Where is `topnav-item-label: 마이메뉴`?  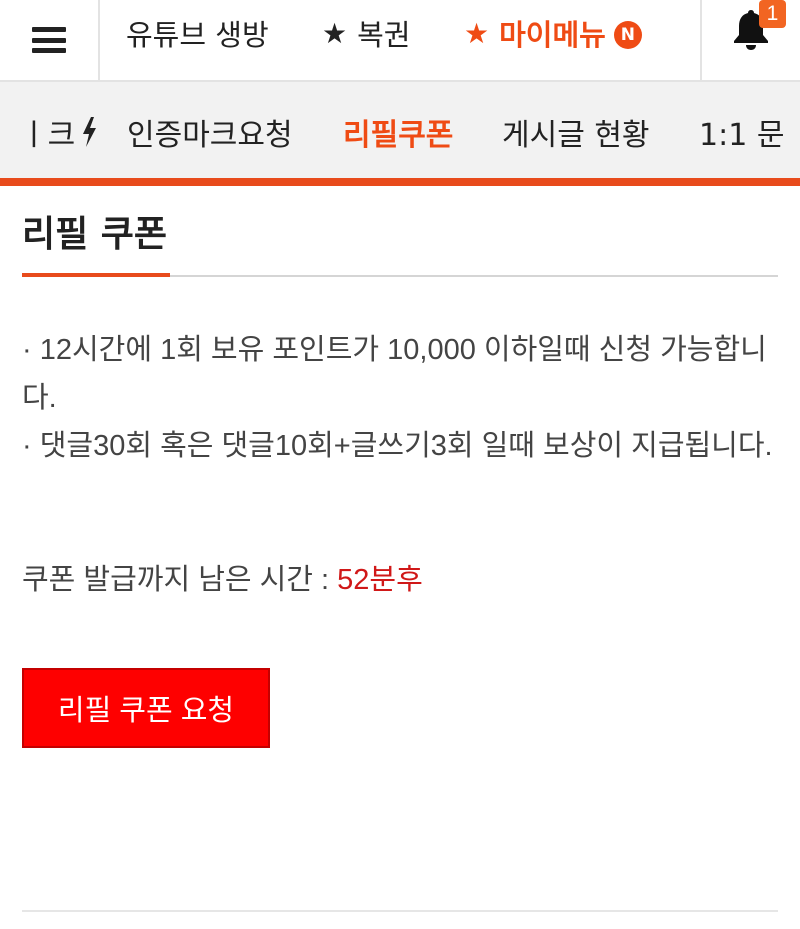
topnav-item-label: 마이메뉴 is located at coordinates (552, 35).